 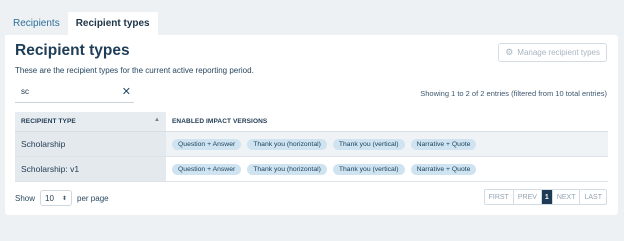 I want to click on column-header-recipient-type: RECIPIENT TYPE ▲, so click(x=90, y=121).